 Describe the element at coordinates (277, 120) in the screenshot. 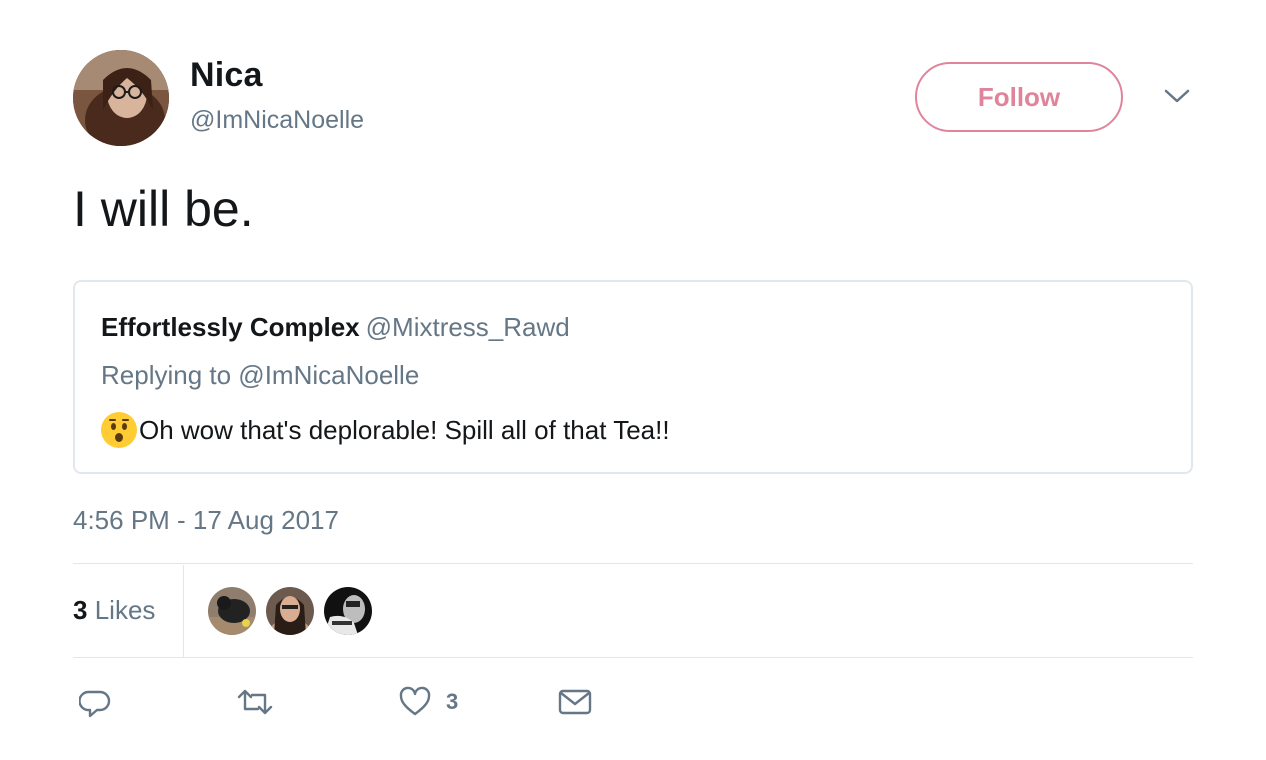

I see `author-handle: @ImNicaNoelle` at that location.